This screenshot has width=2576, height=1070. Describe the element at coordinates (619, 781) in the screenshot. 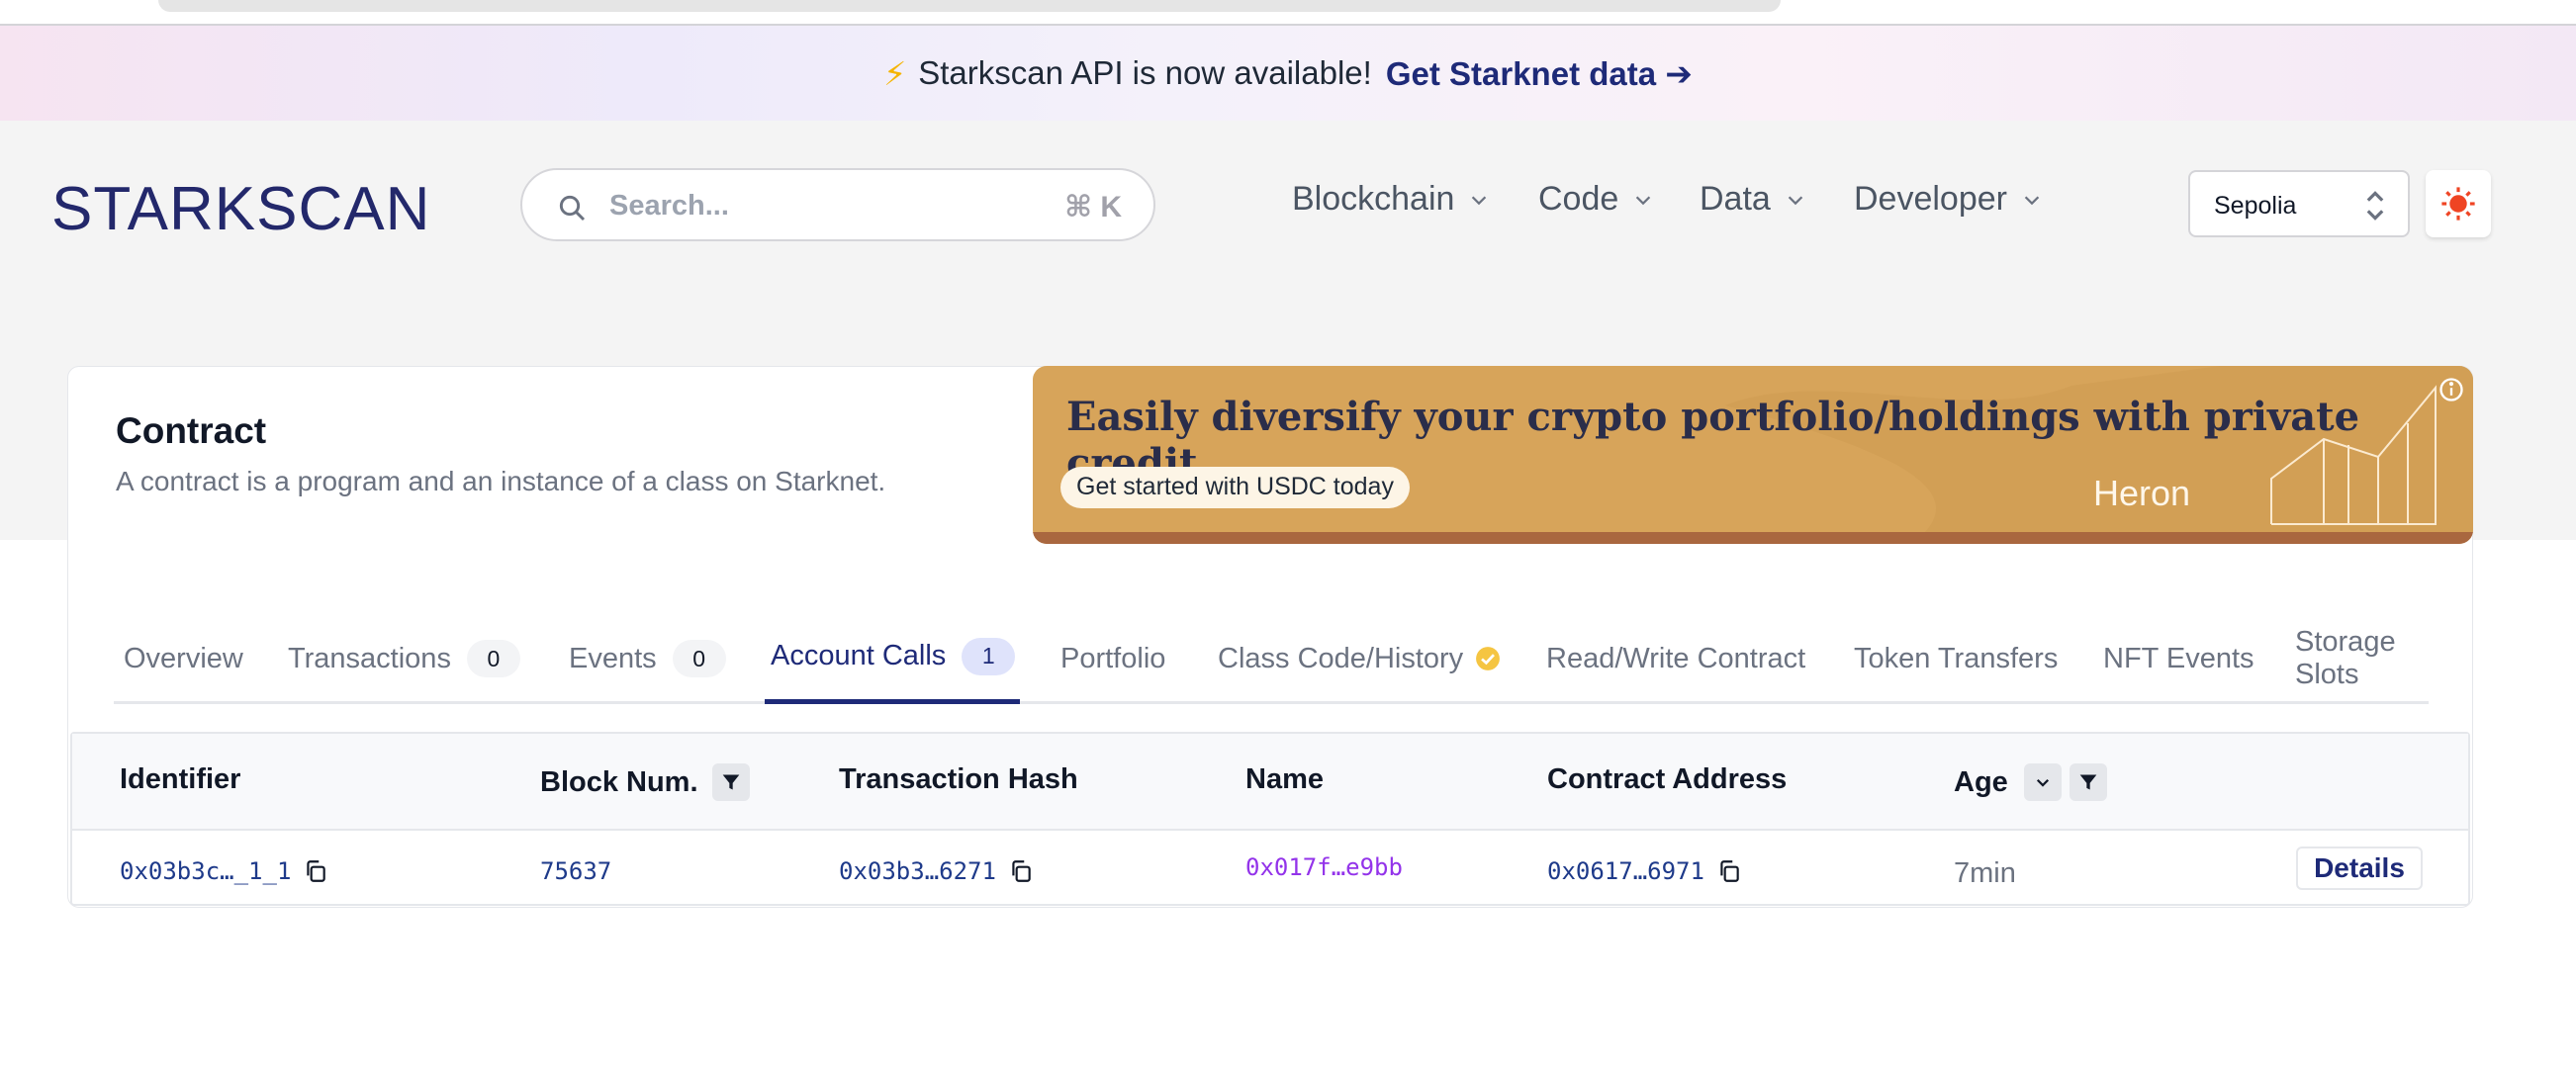

I see `col-label: Block Num.` at that location.